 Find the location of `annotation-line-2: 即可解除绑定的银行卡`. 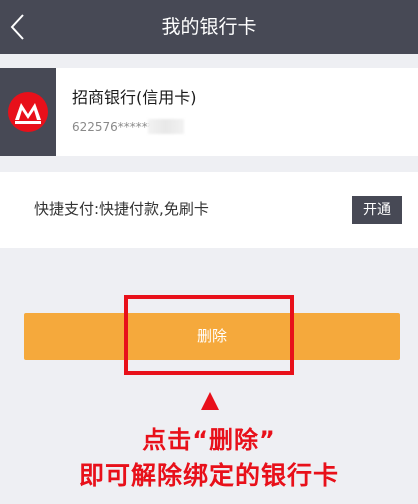

annotation-line-2: 即可解除绑定的银行卡 is located at coordinates (208, 475).